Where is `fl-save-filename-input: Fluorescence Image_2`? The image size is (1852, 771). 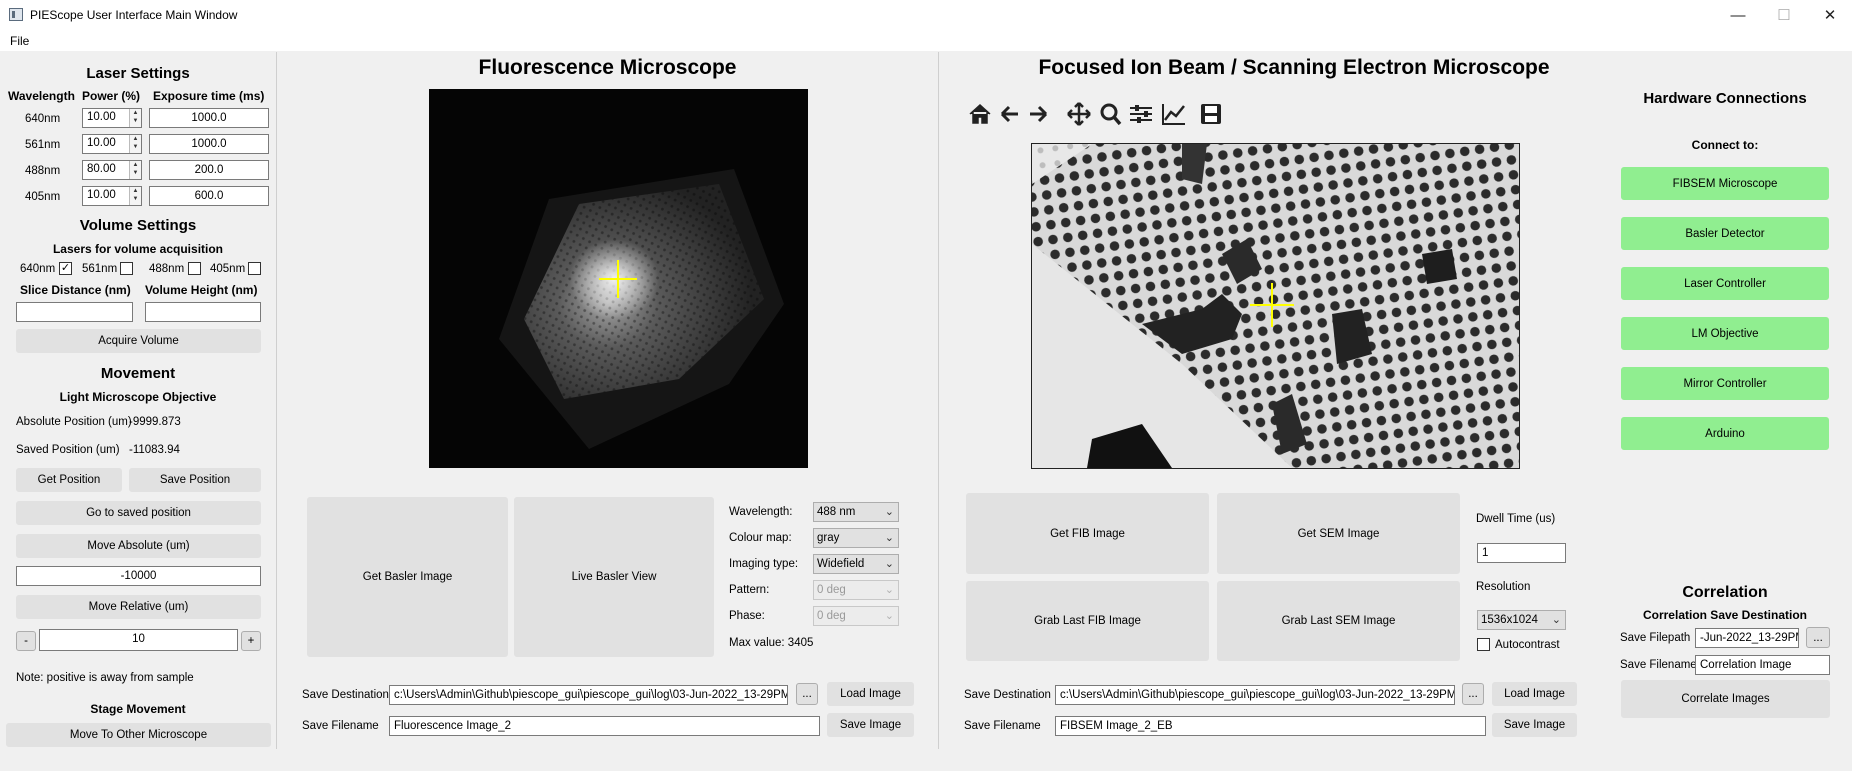 fl-save-filename-input: Fluorescence Image_2 is located at coordinates (604, 726).